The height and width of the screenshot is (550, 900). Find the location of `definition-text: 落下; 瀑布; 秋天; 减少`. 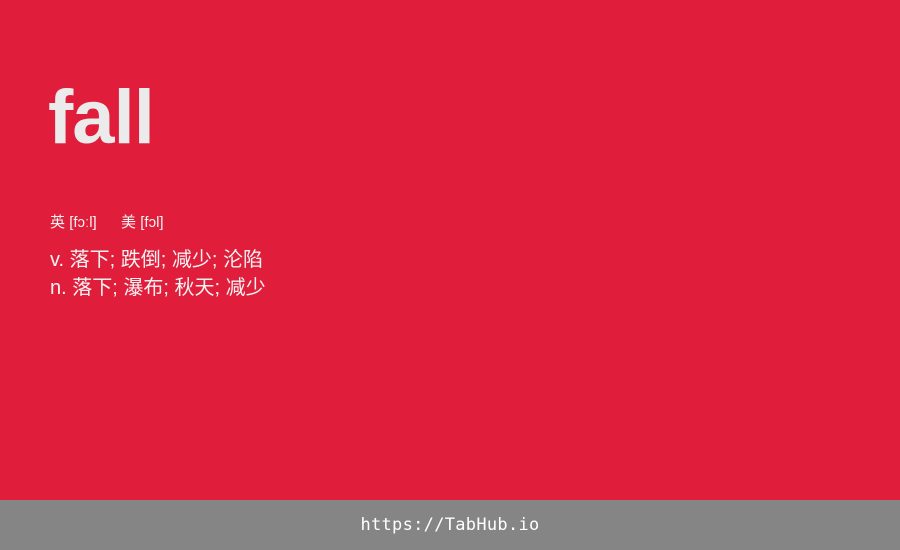

definition-text: 落下; 瀑布; 秋天; 减少 is located at coordinates (169, 288).